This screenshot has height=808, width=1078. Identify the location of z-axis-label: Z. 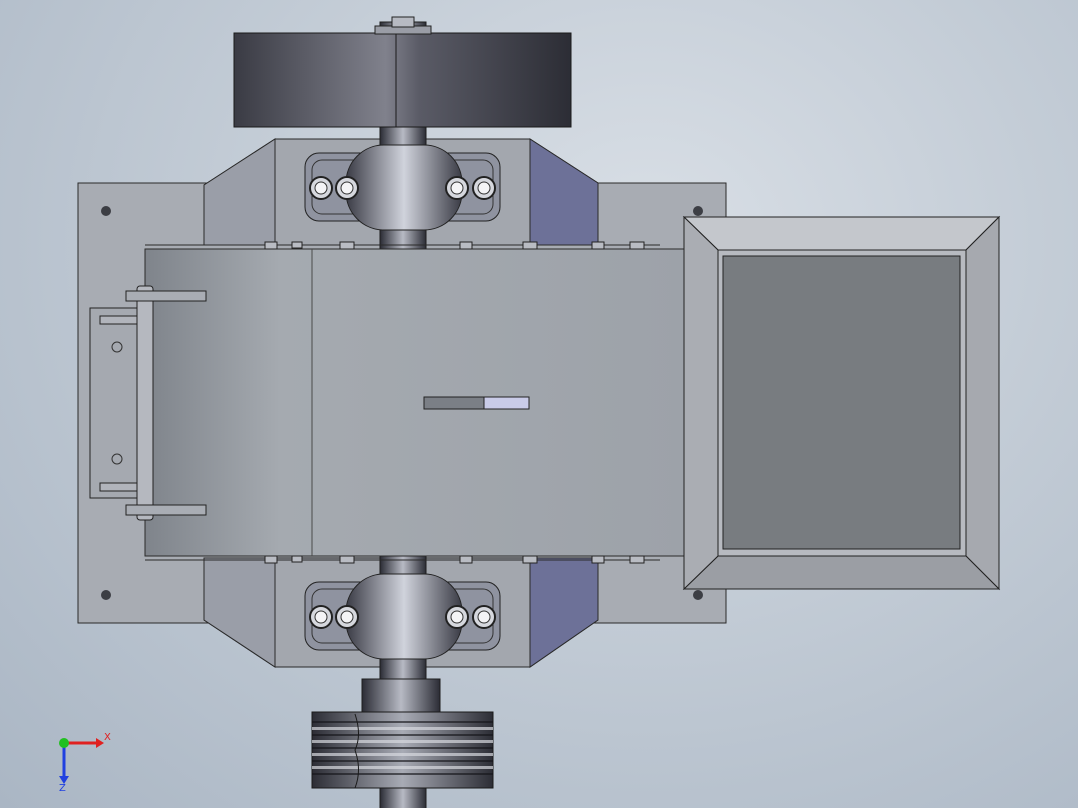
(62, 788).